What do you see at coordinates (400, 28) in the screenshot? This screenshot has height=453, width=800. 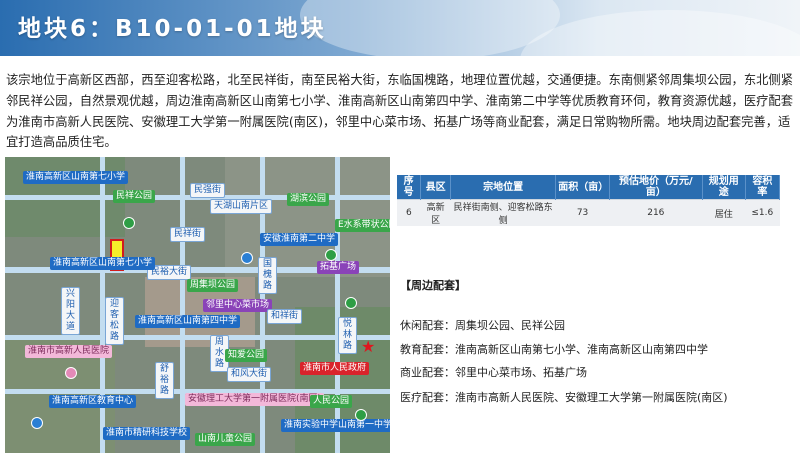 I see `header-banner: 地块6：B10-01-01地块` at bounding box center [400, 28].